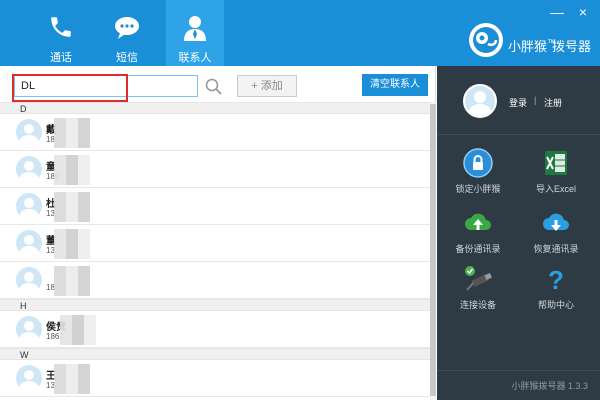 This screenshot has height=400, width=600. What do you see at coordinates (195, 58) in the screenshot?
I see `tab-contacts-label: 联系人` at bounding box center [195, 58].